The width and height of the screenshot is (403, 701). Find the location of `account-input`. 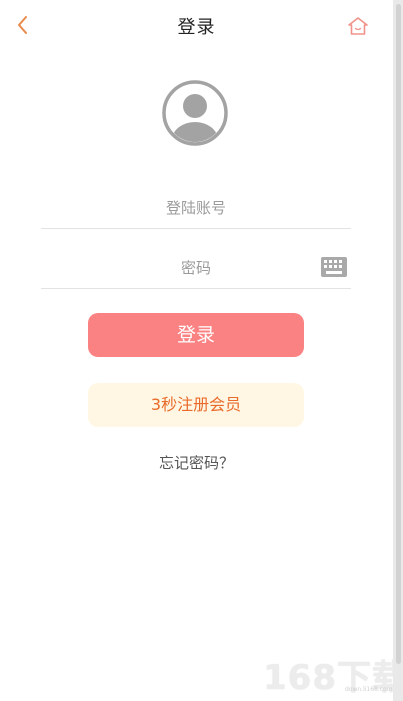

account-input is located at coordinates (196, 208).